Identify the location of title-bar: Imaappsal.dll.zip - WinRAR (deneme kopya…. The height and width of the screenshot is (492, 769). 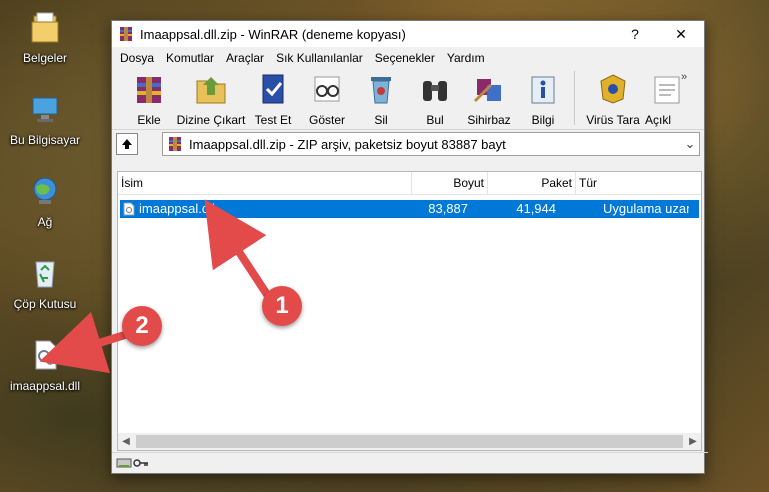
(408, 34).